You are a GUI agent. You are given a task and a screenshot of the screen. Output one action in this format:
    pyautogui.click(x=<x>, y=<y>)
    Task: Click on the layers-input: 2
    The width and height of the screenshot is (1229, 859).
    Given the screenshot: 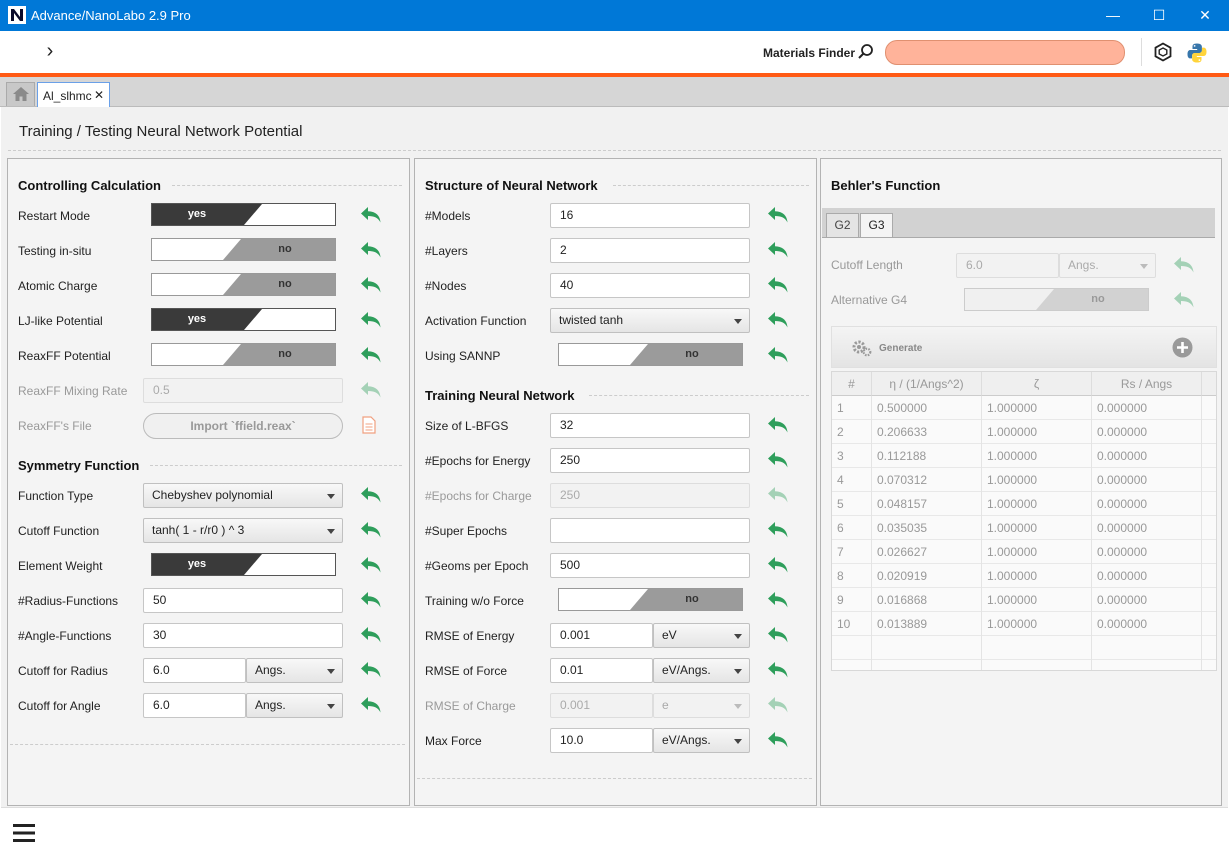 What is the action you would take?
    pyautogui.click(x=650, y=250)
    